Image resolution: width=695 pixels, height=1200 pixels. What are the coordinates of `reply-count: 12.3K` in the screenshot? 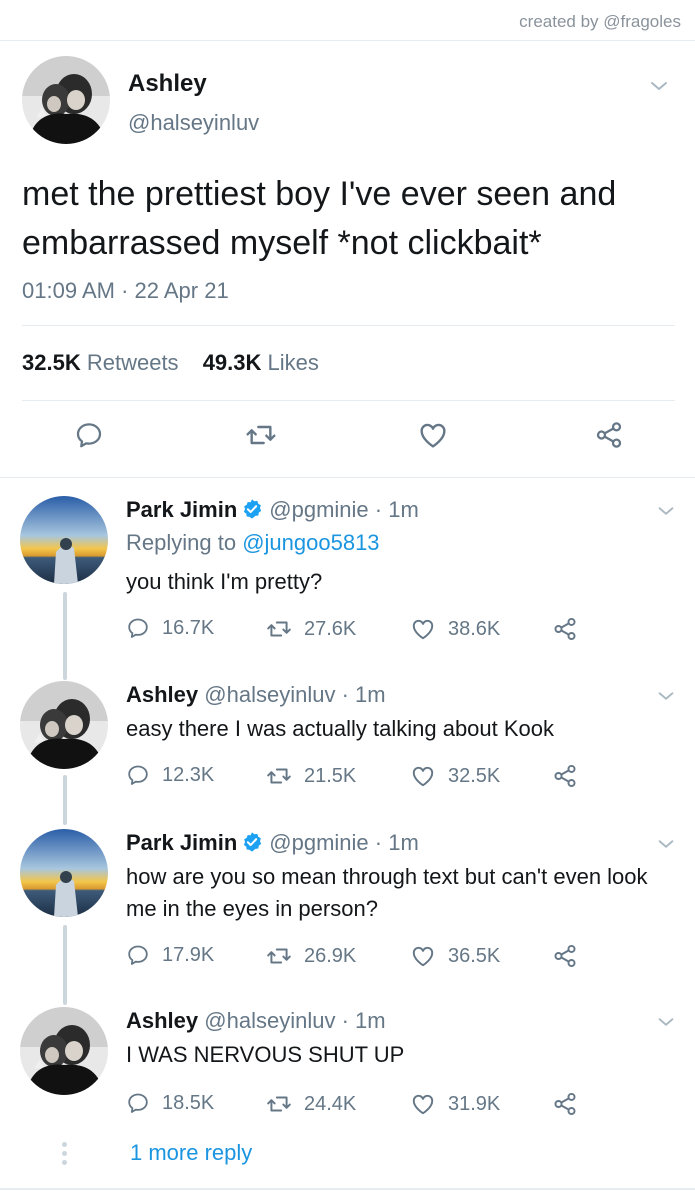 It's located at (188, 774).